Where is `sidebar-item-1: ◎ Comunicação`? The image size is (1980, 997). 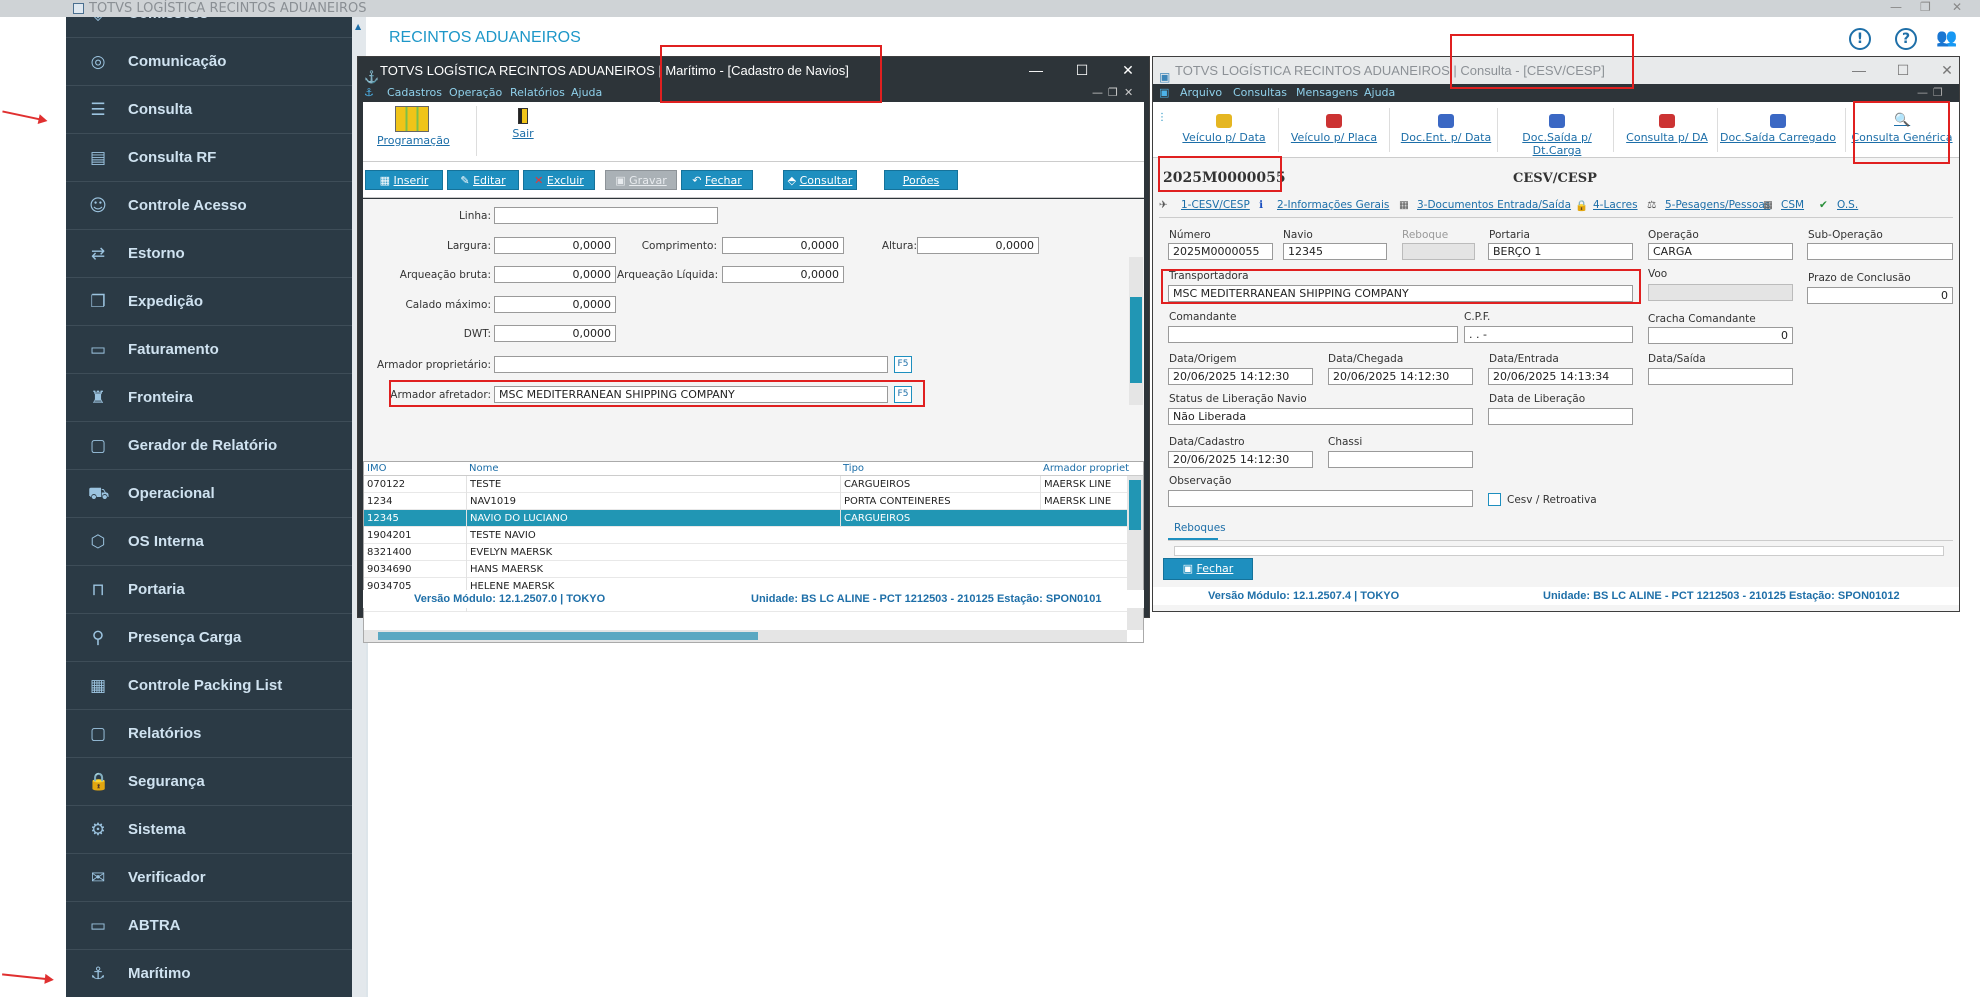 sidebar-item-1: ◎ Comunicação is located at coordinates (209, 62).